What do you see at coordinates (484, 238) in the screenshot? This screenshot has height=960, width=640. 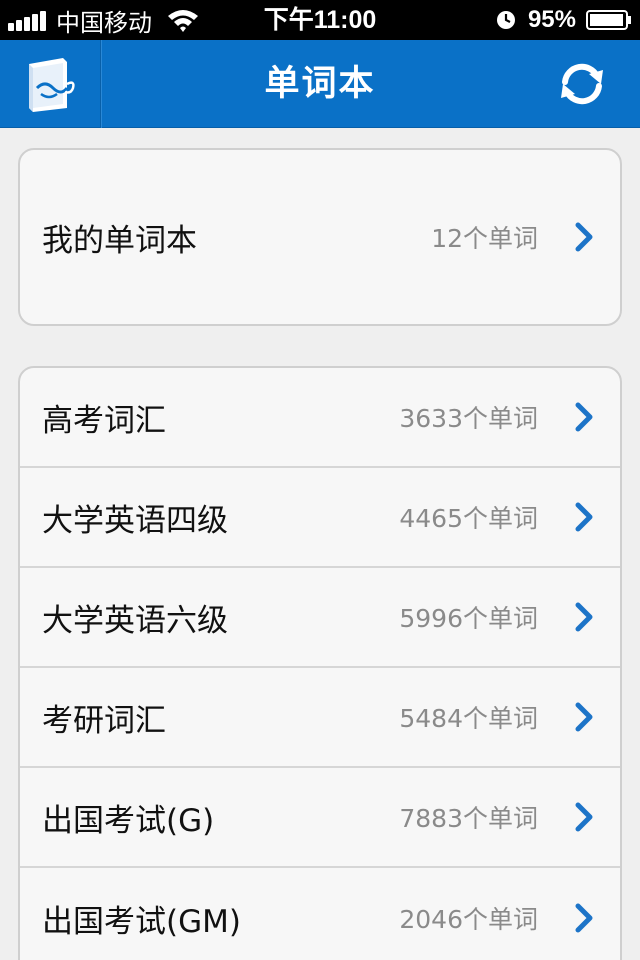 I see `row-count: 12个单词` at bounding box center [484, 238].